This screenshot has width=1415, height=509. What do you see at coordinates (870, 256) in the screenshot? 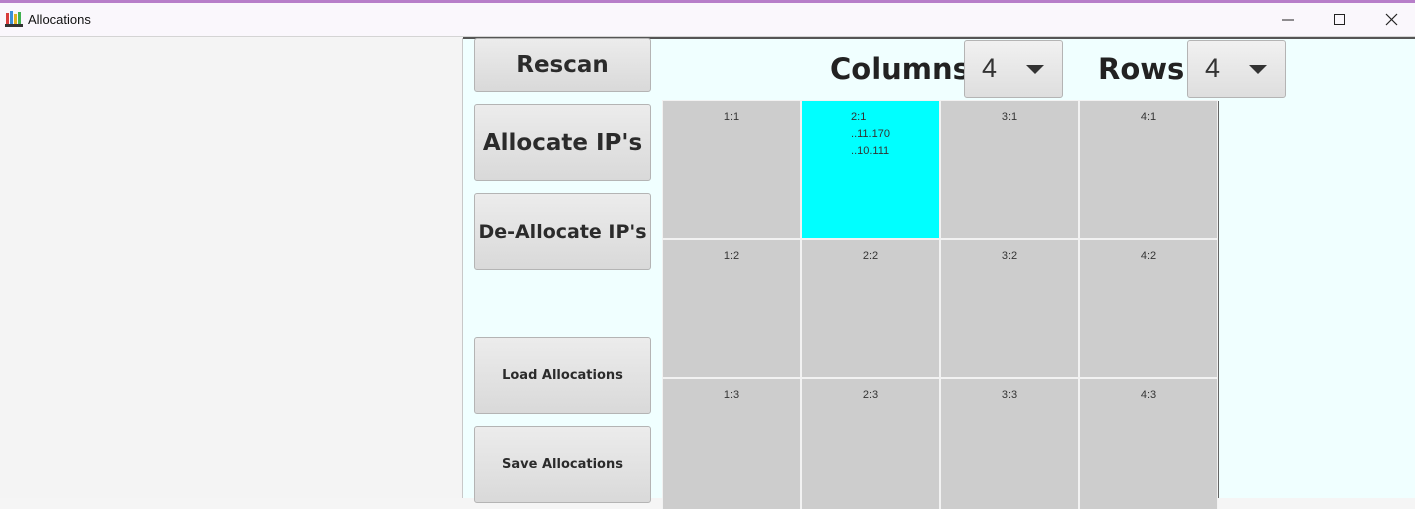
I see `grid-cell-label: 2:2` at bounding box center [870, 256].